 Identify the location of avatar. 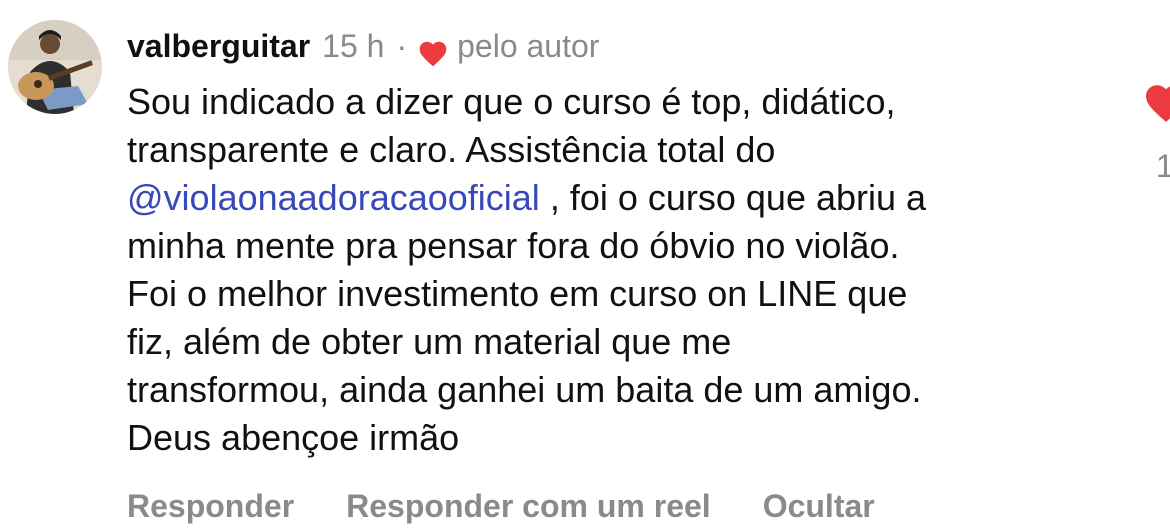
(55, 67).